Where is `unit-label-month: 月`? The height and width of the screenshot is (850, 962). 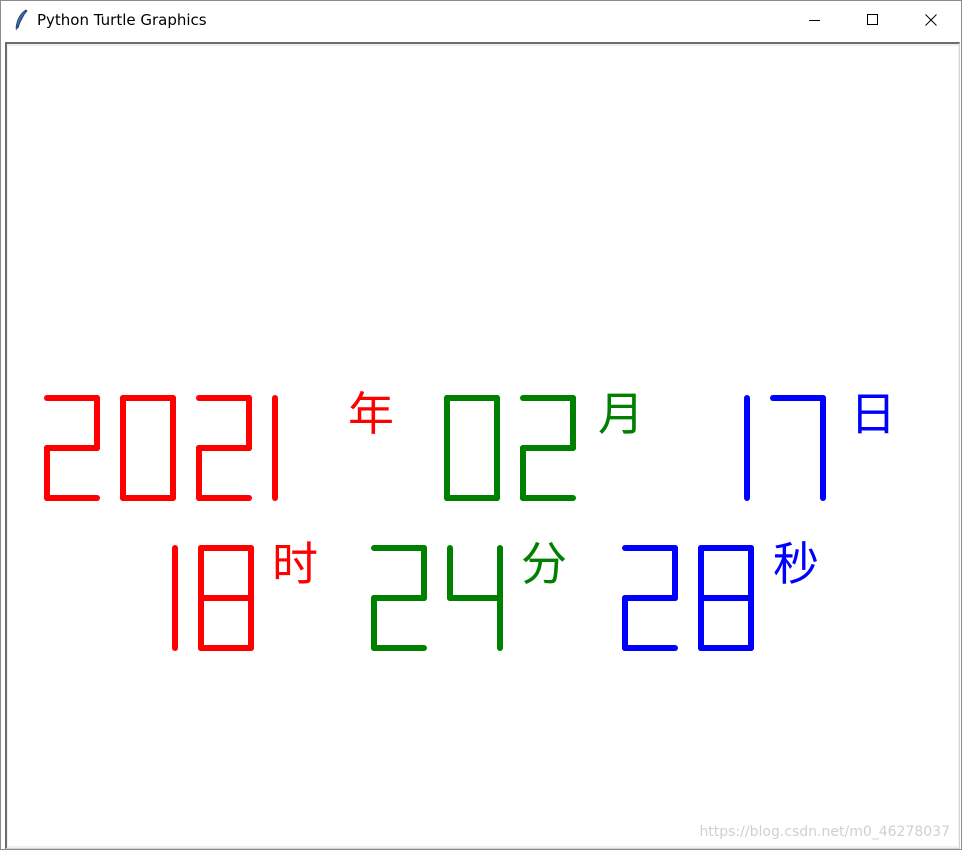
unit-label-month: 月 is located at coordinates (621, 414).